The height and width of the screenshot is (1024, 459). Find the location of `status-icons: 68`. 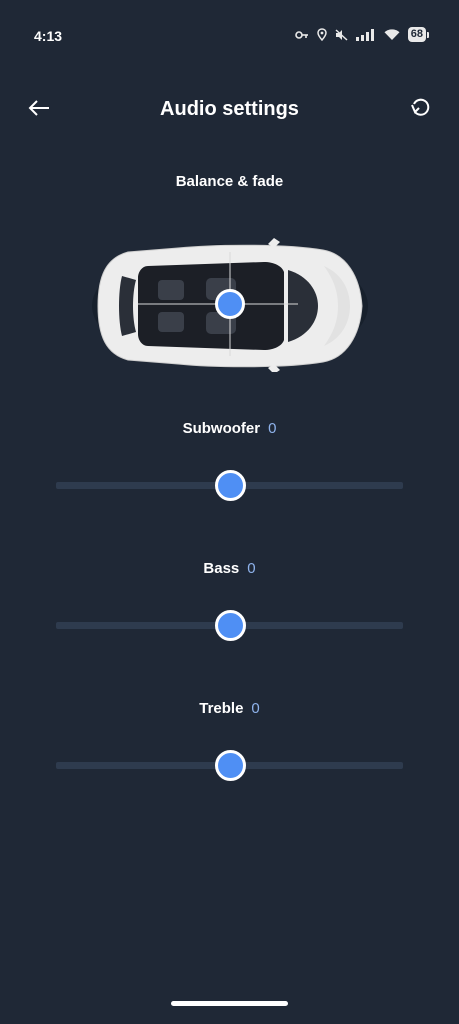

status-icons: 68 is located at coordinates (361, 34).